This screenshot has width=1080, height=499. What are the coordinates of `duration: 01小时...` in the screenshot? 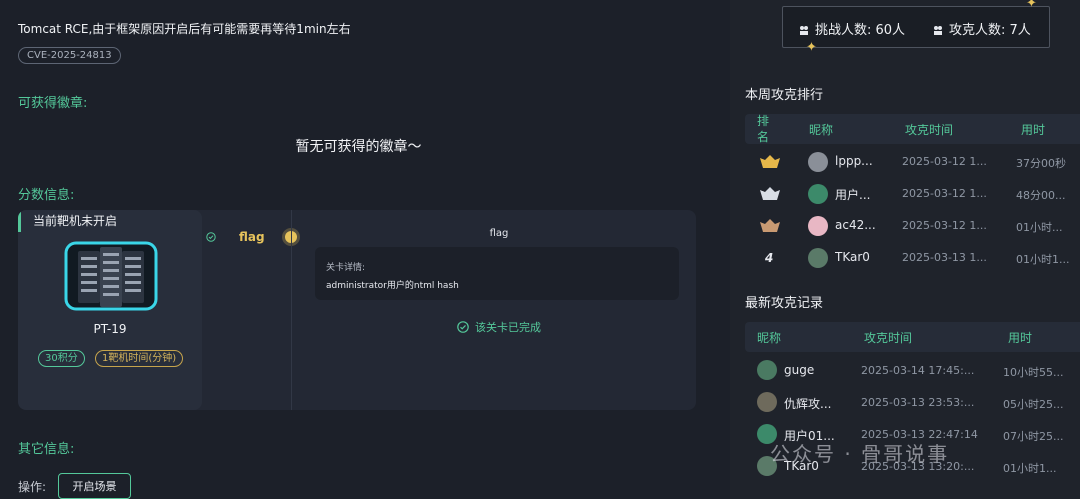 It's located at (1039, 227).